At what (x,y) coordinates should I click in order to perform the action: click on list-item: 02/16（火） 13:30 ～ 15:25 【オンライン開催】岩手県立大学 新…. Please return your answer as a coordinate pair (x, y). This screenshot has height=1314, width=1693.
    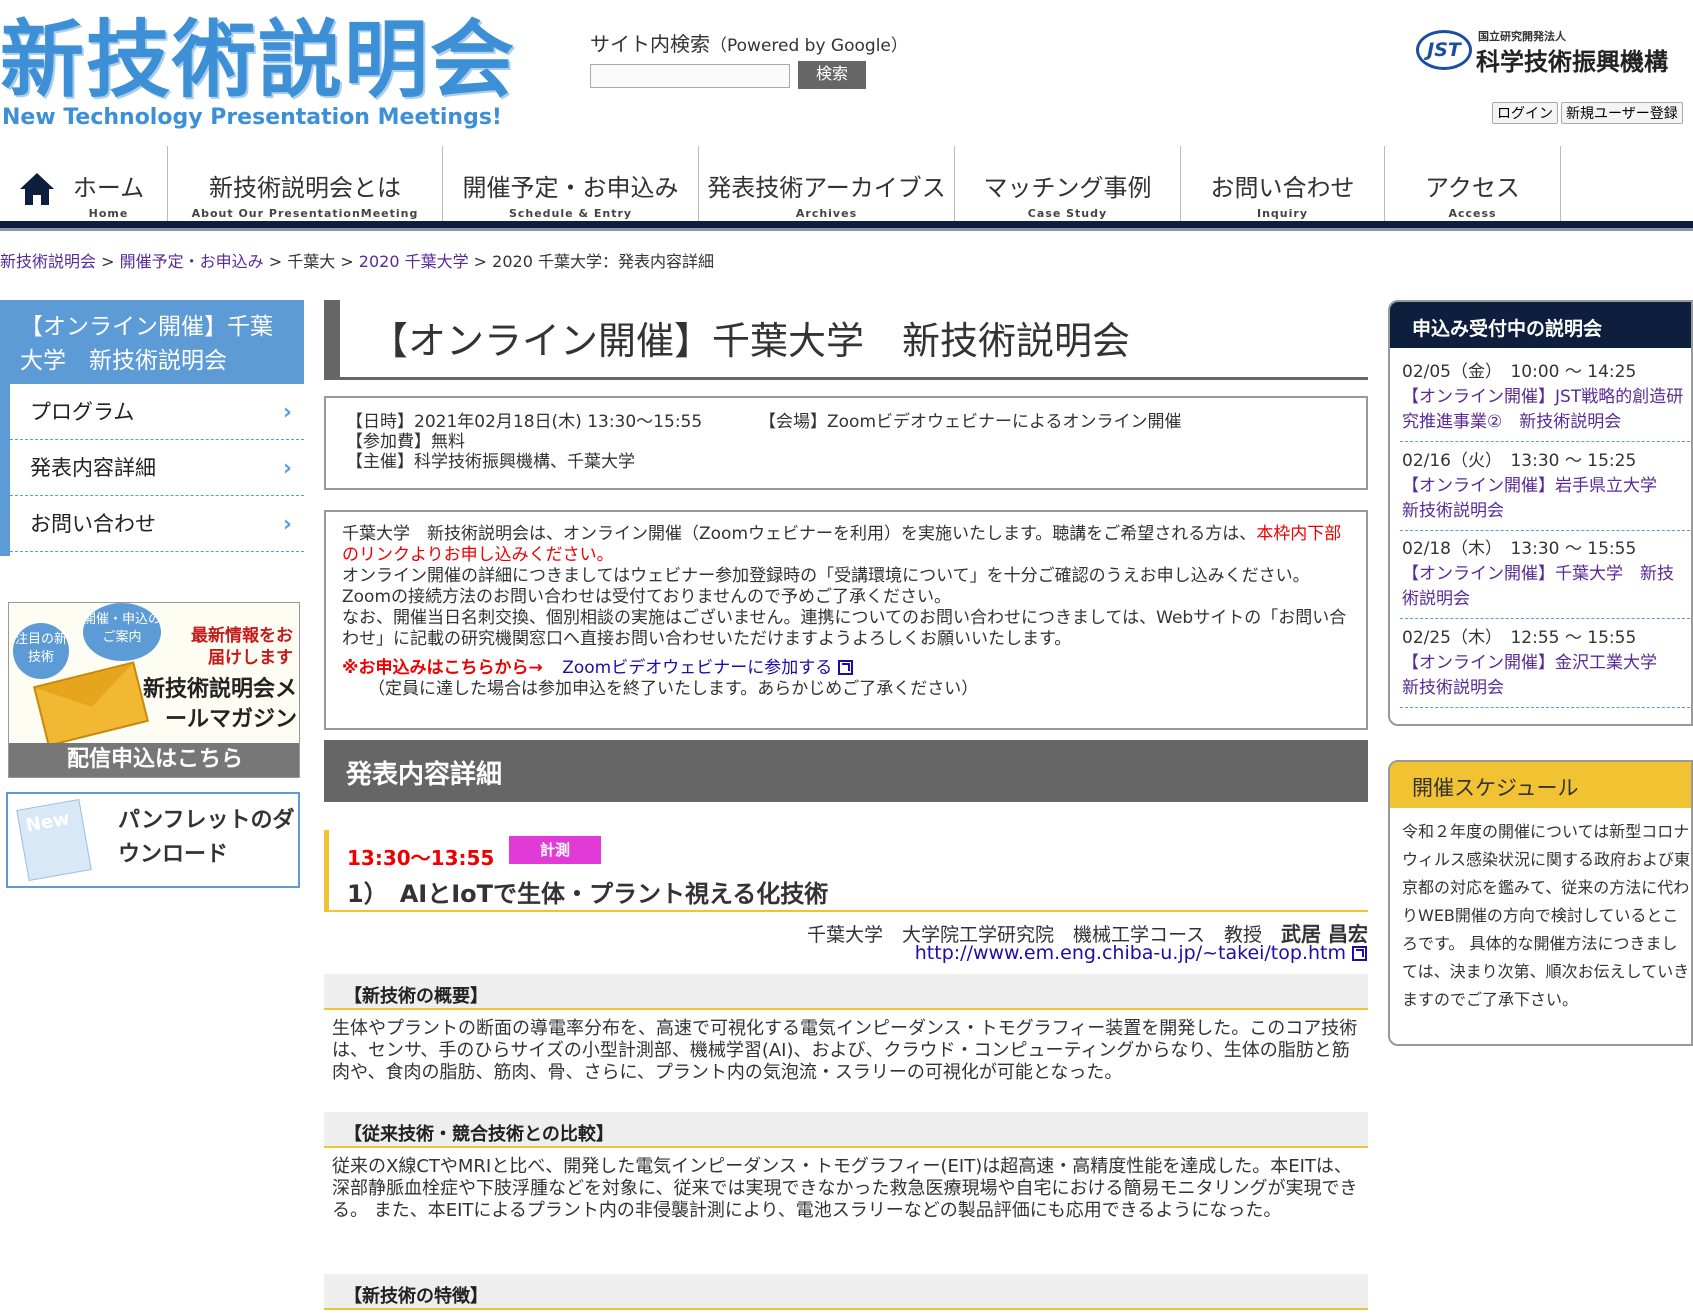
    Looking at the image, I should click on (1545, 487).